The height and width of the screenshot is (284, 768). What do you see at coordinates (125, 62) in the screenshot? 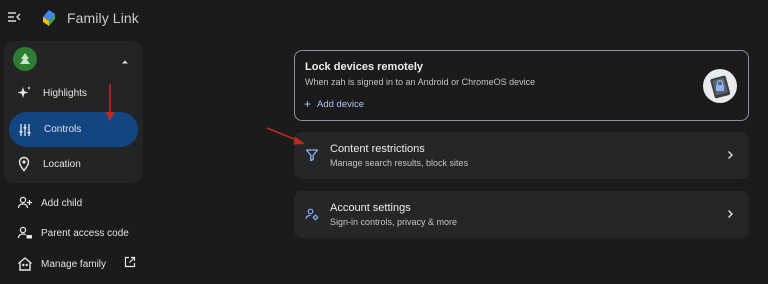
I see `chevron-up-icon` at bounding box center [125, 62].